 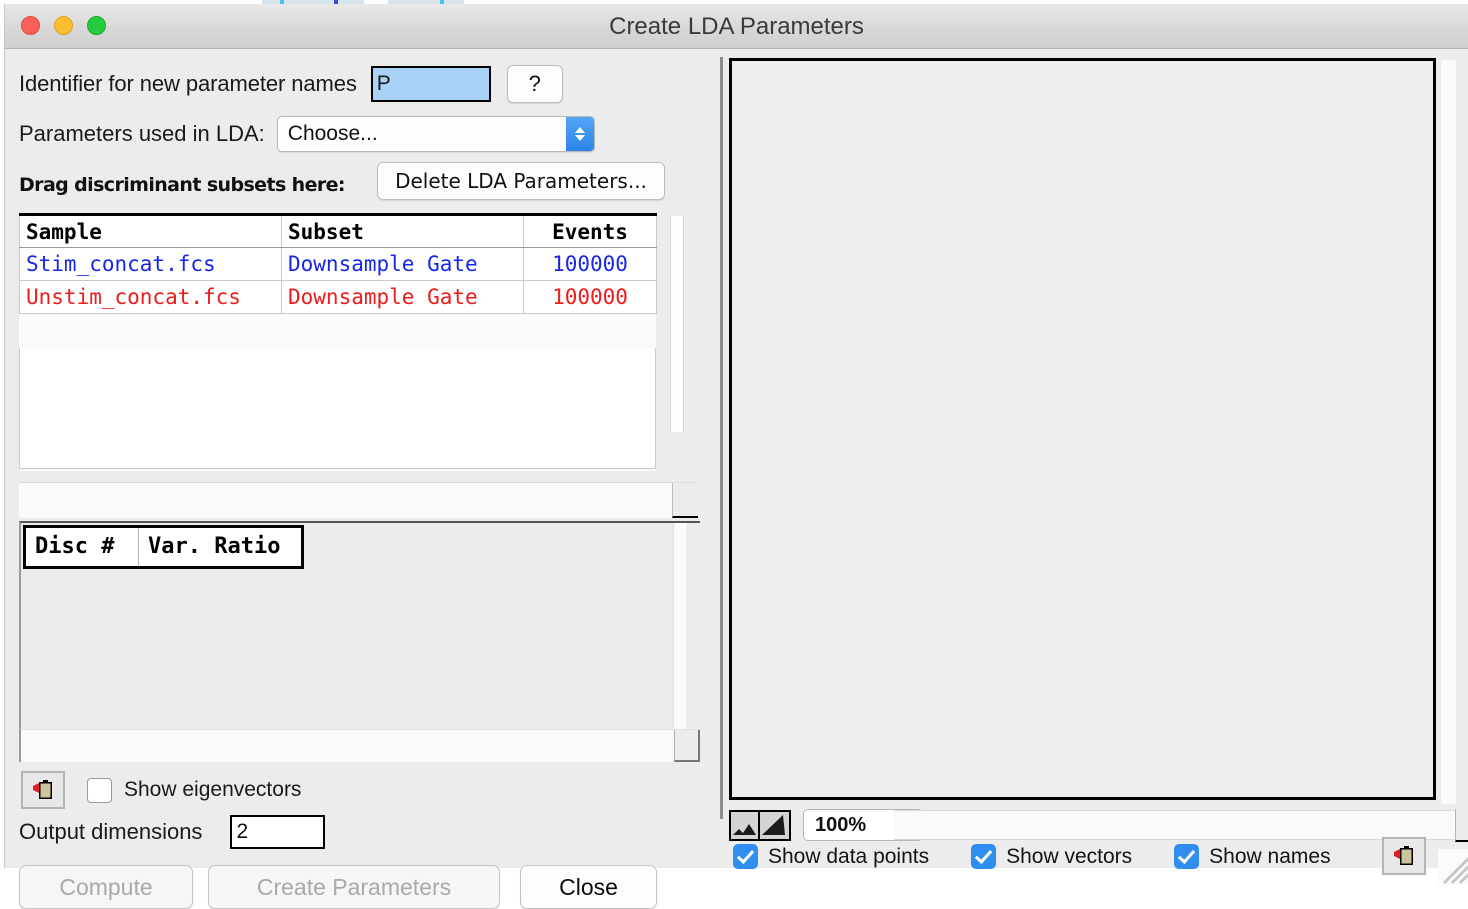 What do you see at coordinates (106, 887) in the screenshot?
I see `compute-button: Compute` at bounding box center [106, 887].